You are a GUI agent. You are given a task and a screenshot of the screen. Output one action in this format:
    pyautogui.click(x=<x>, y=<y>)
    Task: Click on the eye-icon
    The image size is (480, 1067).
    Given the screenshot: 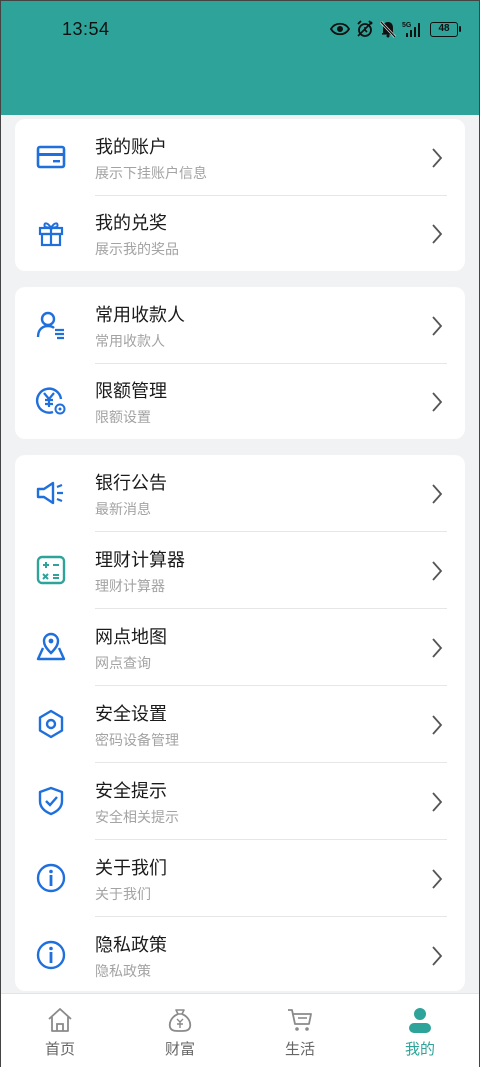 What is the action you would take?
    pyautogui.click(x=340, y=29)
    